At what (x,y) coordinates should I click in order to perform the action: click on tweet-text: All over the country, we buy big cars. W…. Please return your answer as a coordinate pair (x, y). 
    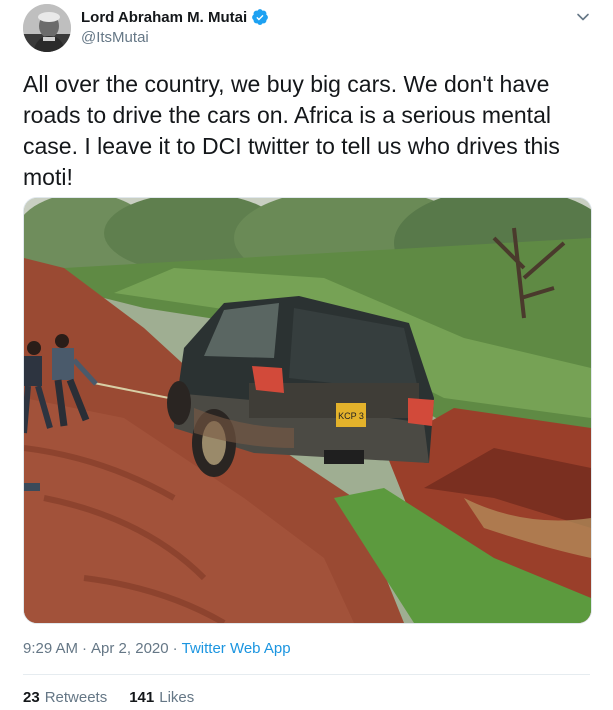
    Looking at the image, I should click on (291, 130).